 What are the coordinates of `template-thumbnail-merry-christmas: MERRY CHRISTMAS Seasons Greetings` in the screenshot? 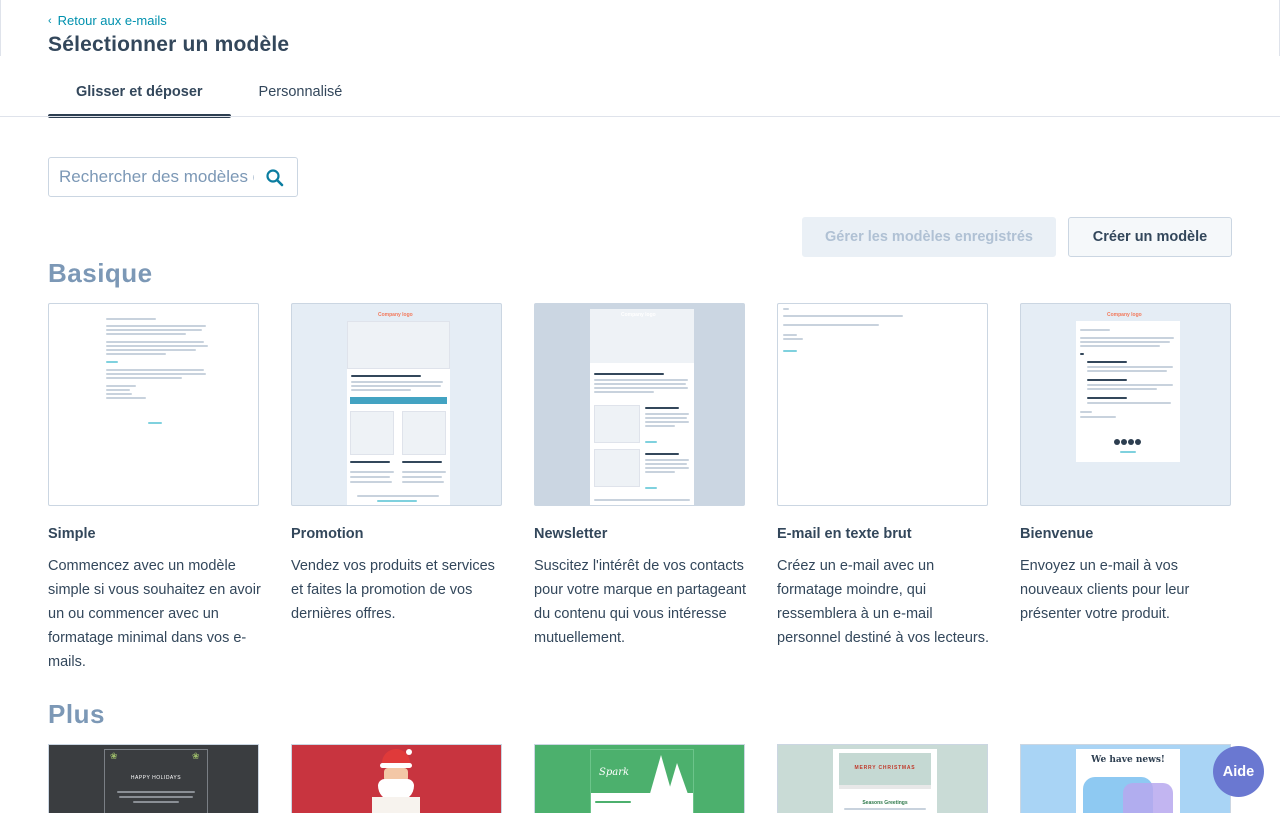 It's located at (882, 778).